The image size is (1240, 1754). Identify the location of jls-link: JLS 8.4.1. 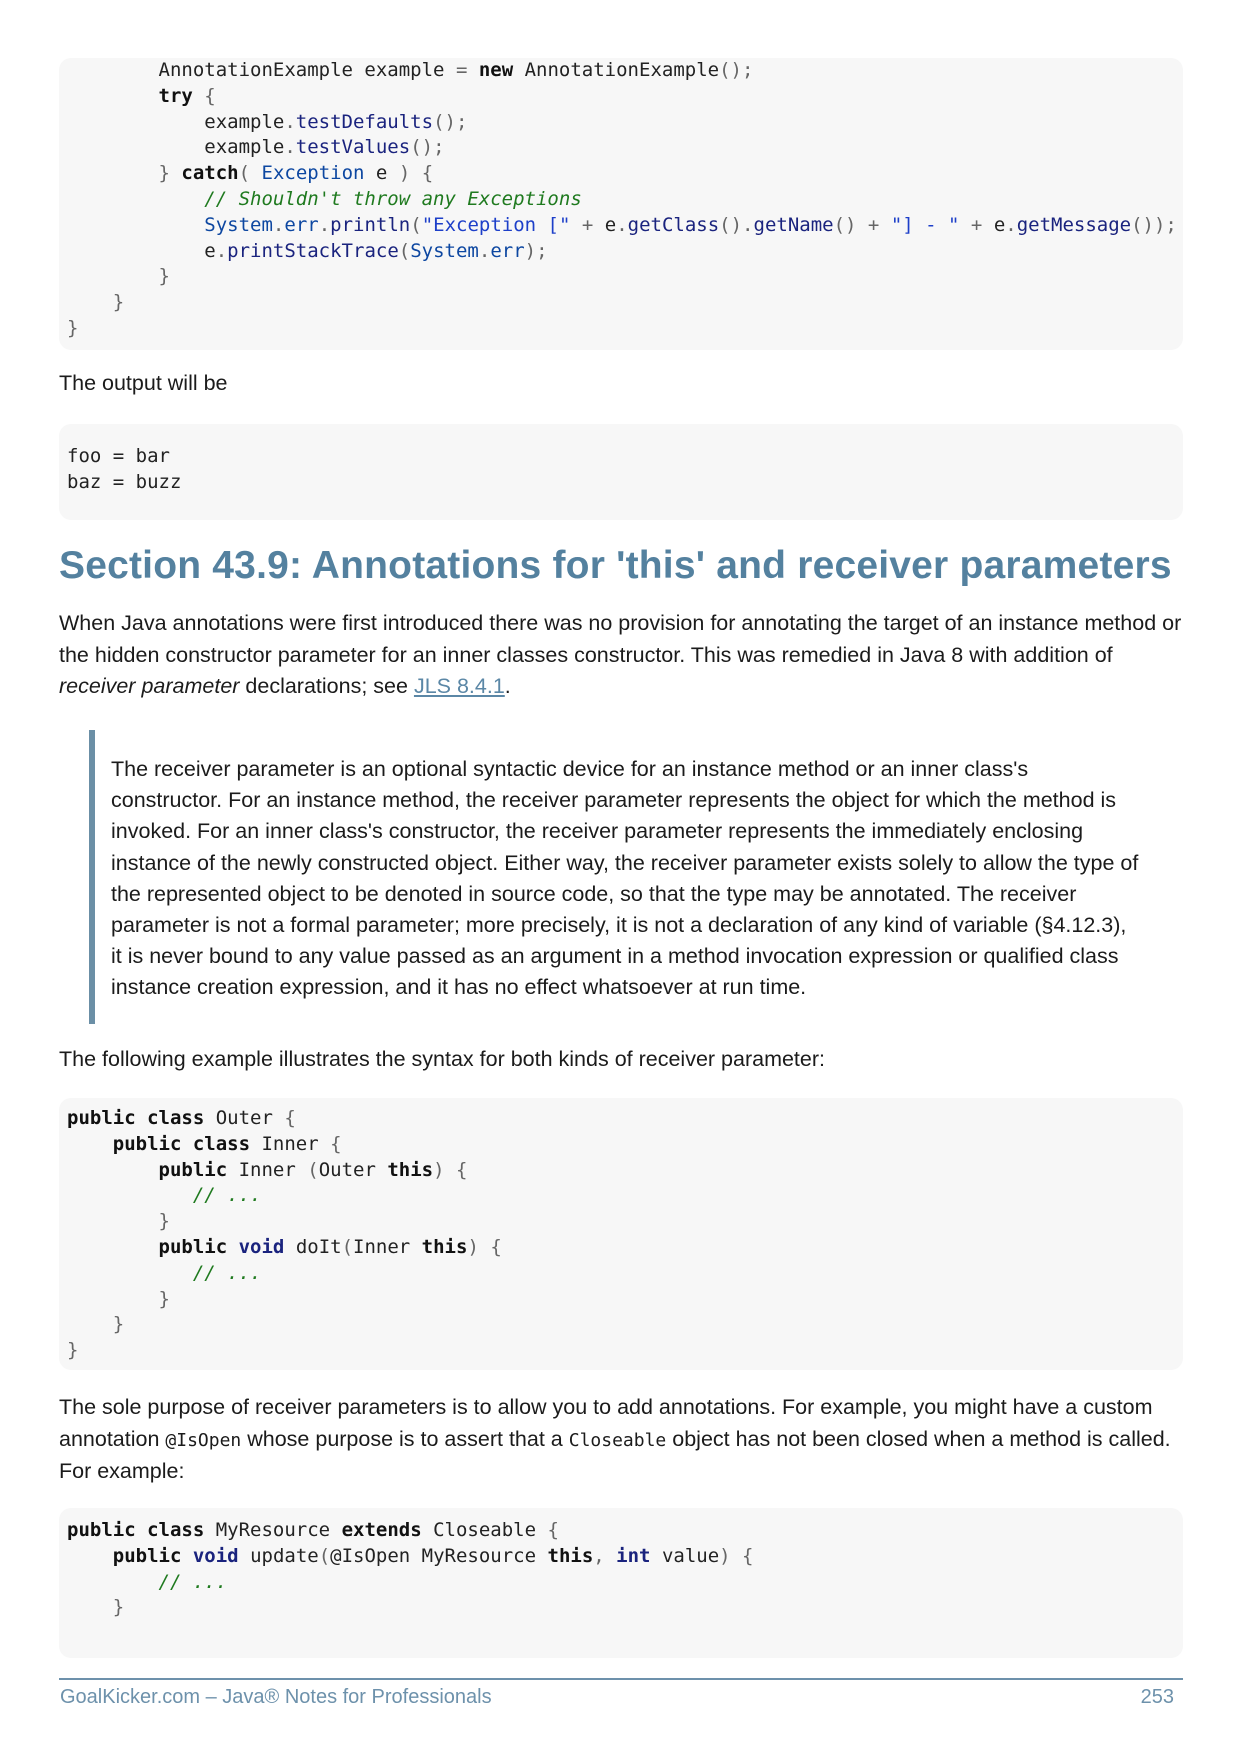
(459, 686).